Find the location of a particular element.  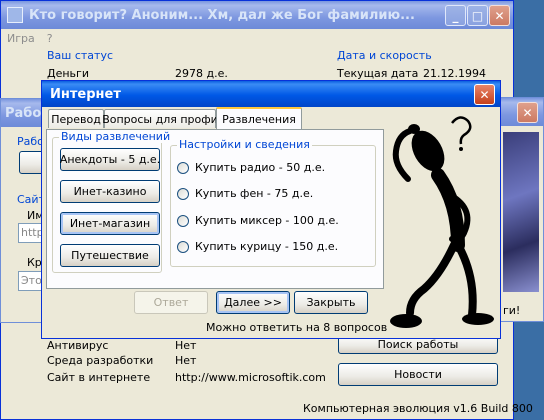

travel-label: Путешествие is located at coordinates (110, 255).